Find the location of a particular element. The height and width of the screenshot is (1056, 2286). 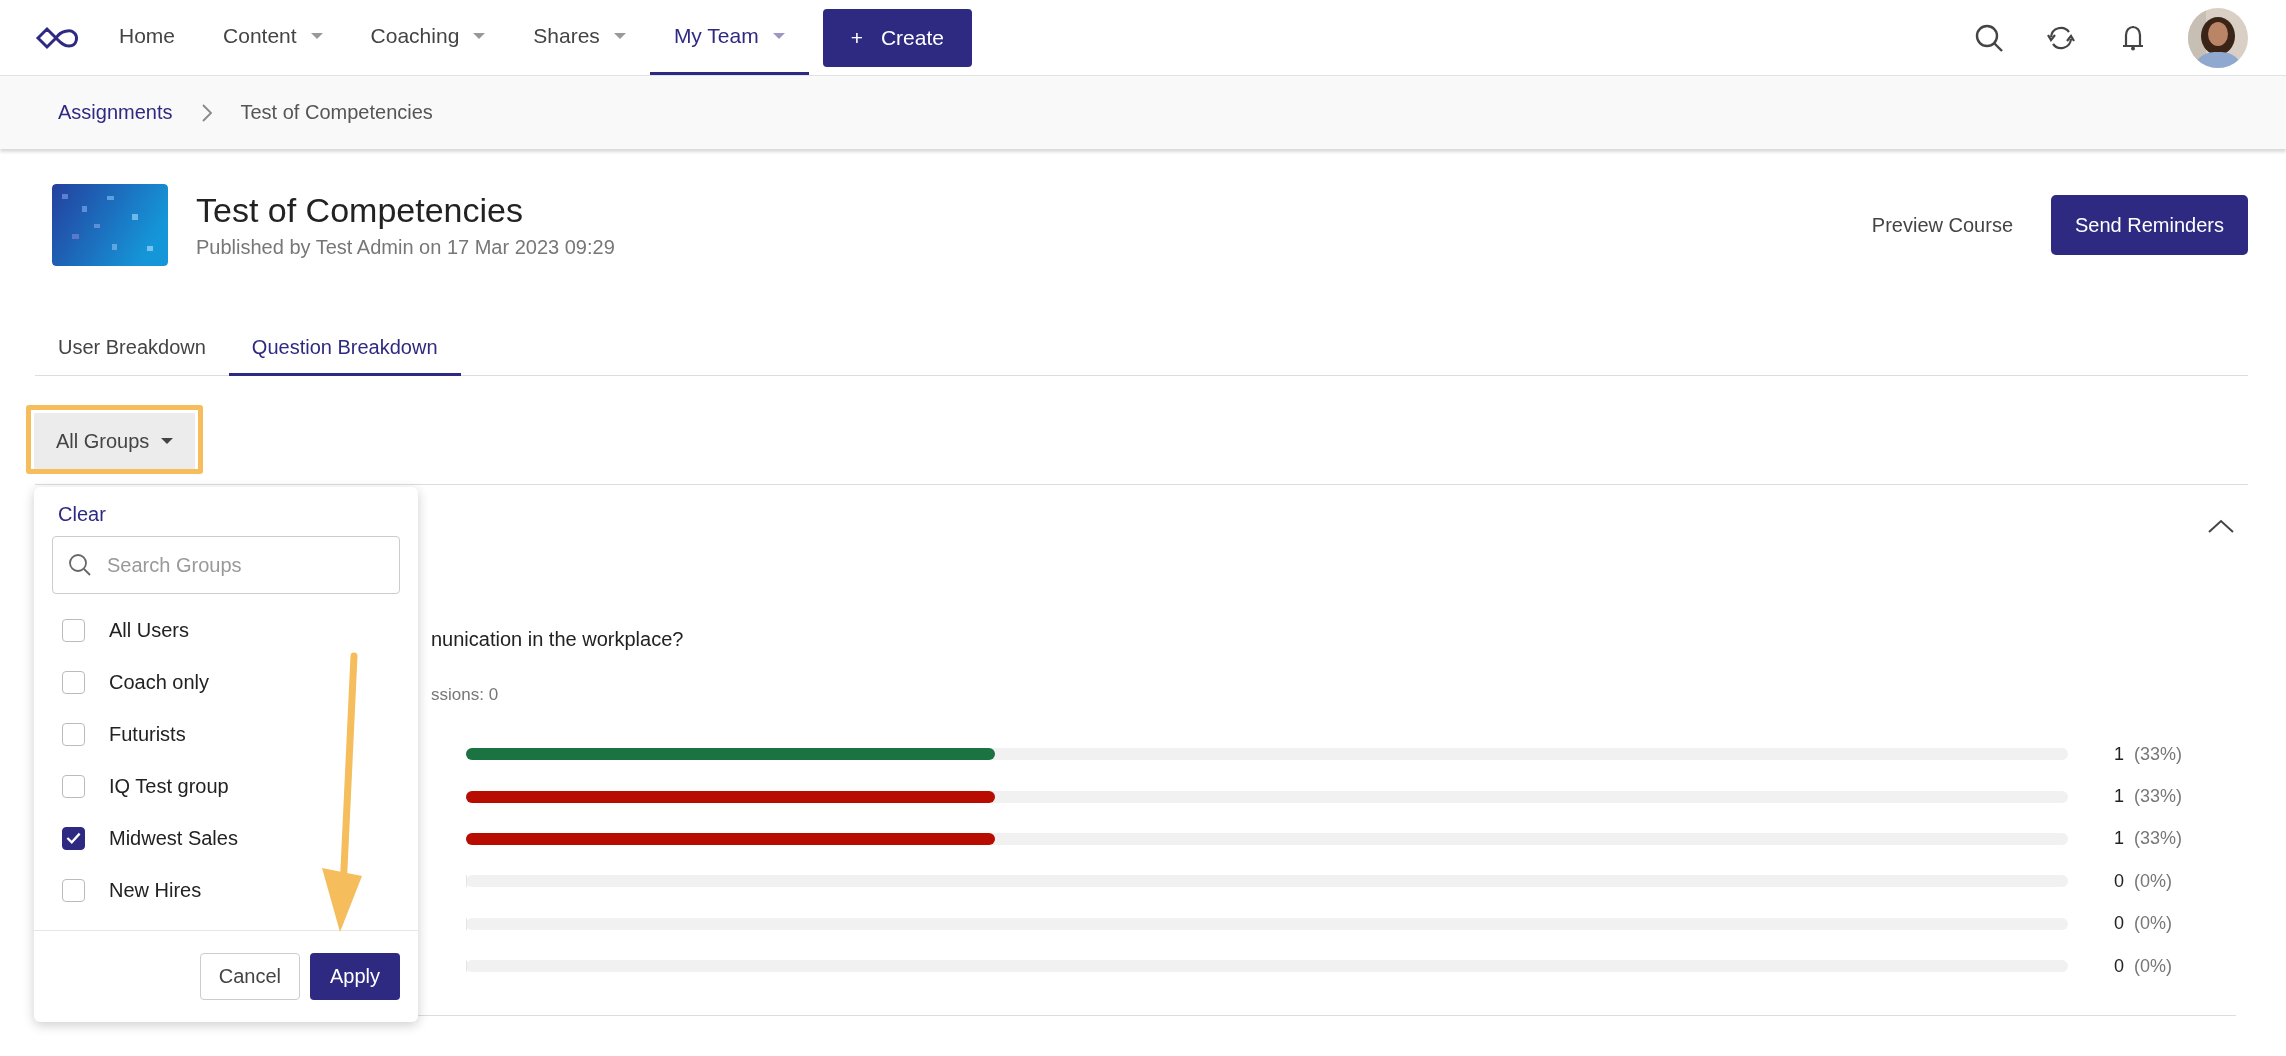

breadcrumb-link: Assignments is located at coordinates (115, 112).